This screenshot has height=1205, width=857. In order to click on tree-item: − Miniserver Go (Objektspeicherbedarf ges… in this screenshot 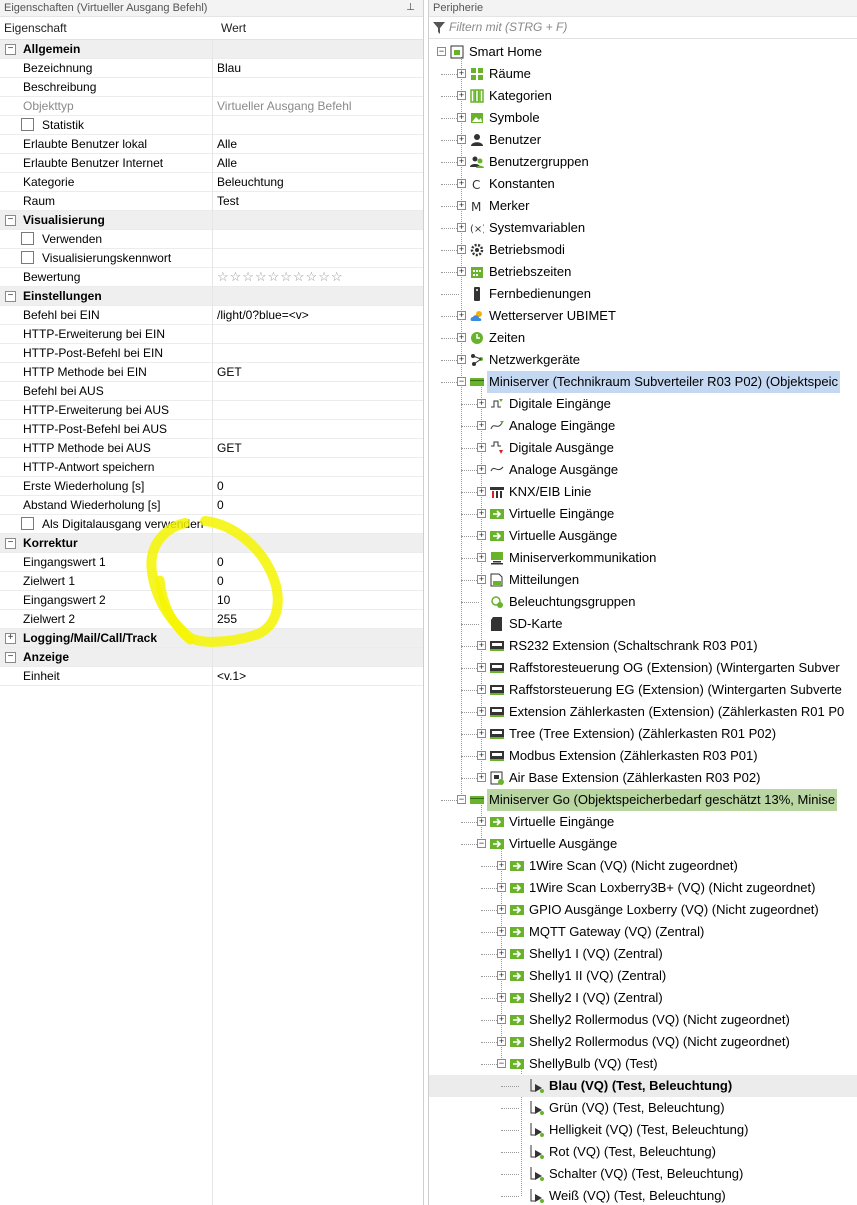, I will do `click(643, 800)`.